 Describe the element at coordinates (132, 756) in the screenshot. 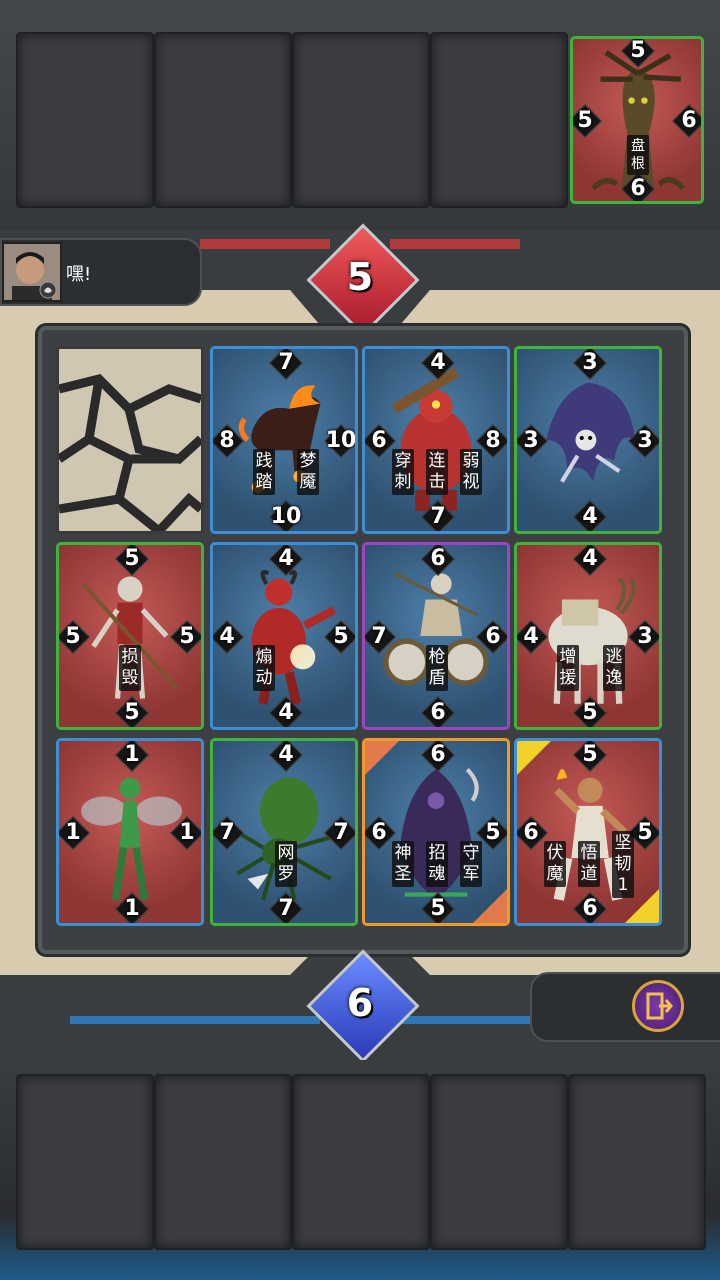

I see `card-top-value: 1` at that location.